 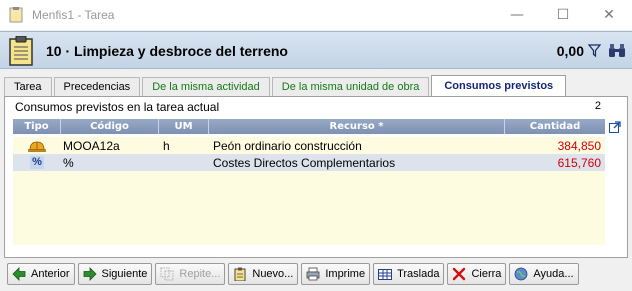 What do you see at coordinates (351, 86) in the screenshot?
I see `tab-misma-unidad-obra: De la misma unidad de obra` at bounding box center [351, 86].